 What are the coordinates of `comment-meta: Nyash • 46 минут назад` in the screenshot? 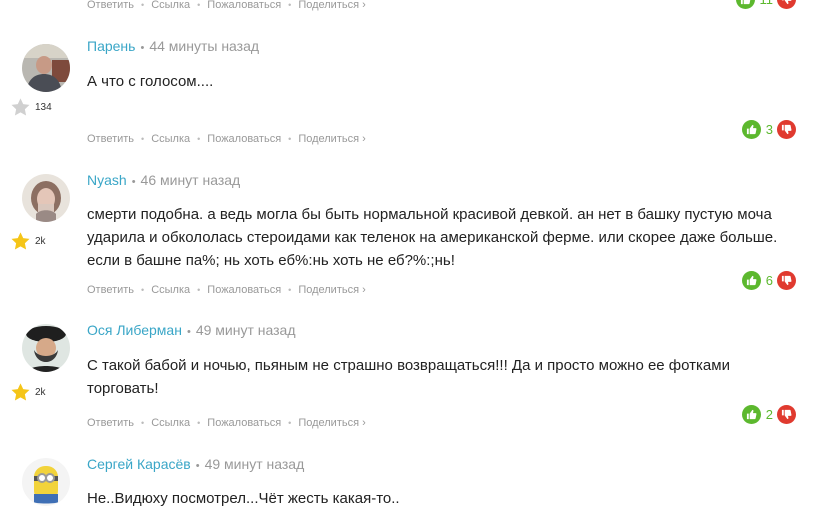 It's located at (163, 180).